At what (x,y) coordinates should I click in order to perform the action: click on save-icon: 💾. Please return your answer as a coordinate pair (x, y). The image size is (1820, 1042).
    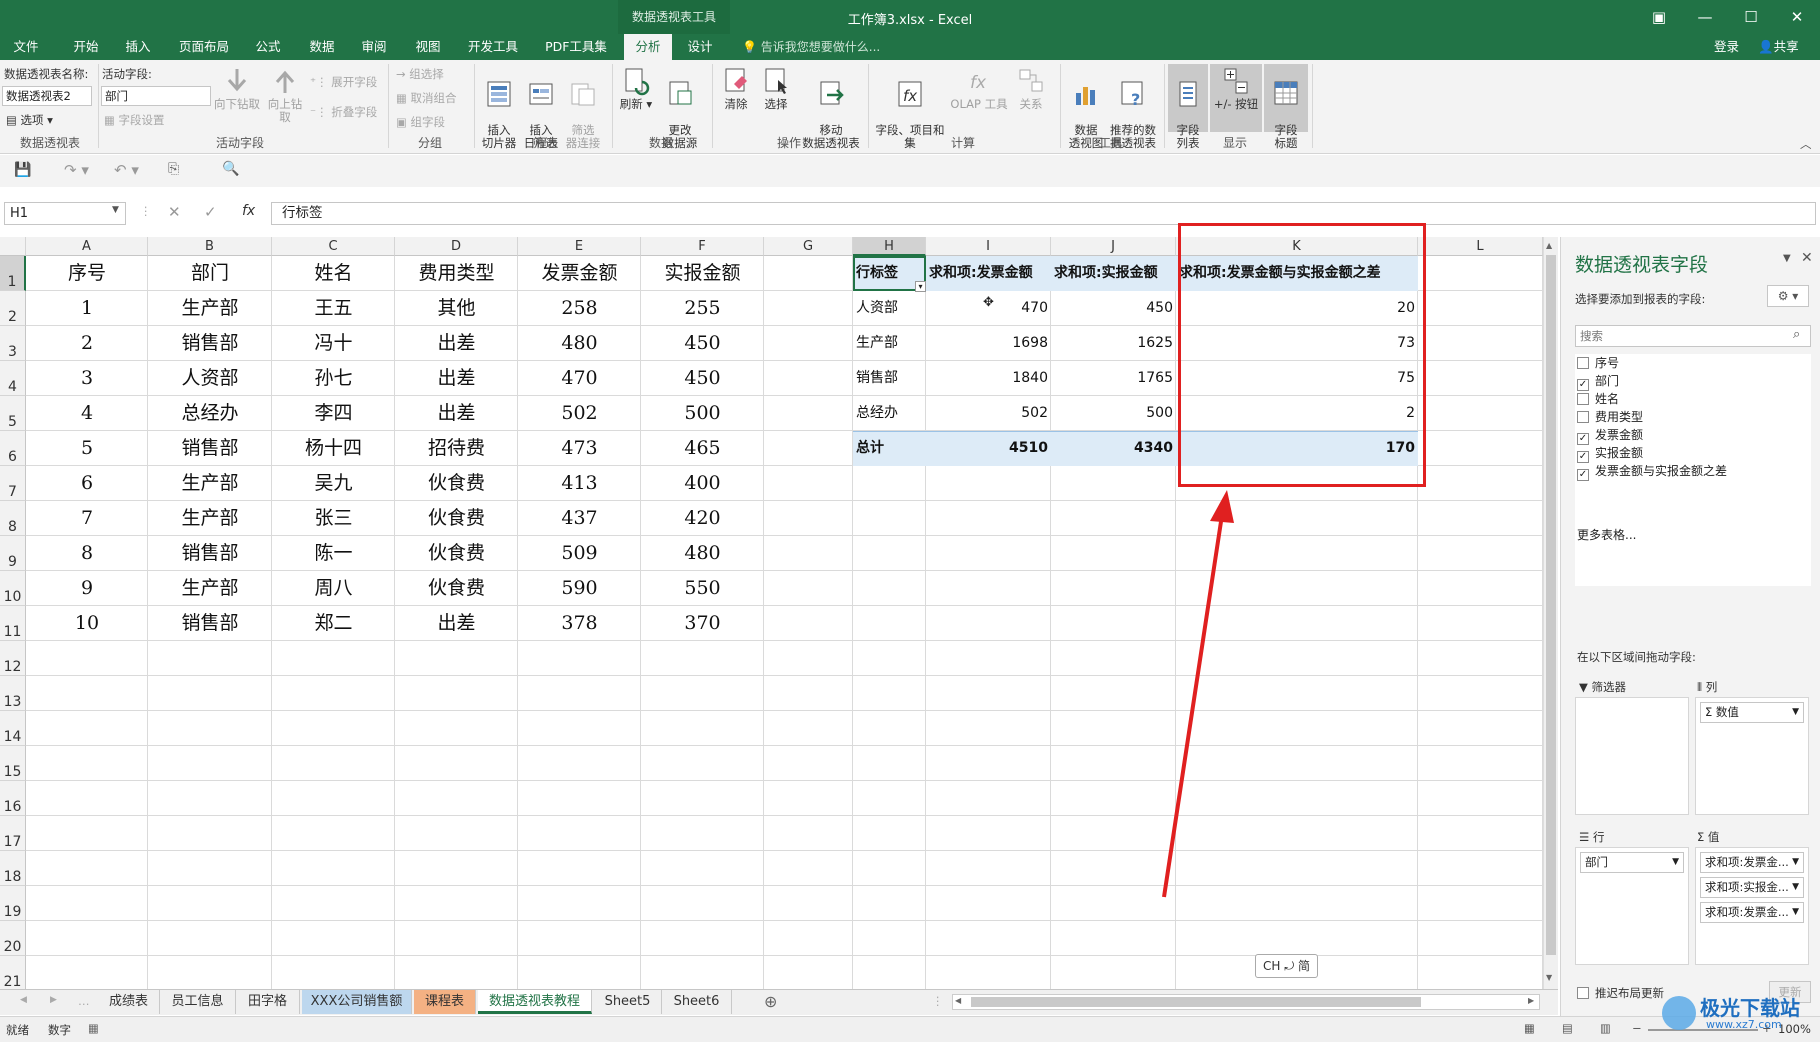
    Looking at the image, I should click on (22, 170).